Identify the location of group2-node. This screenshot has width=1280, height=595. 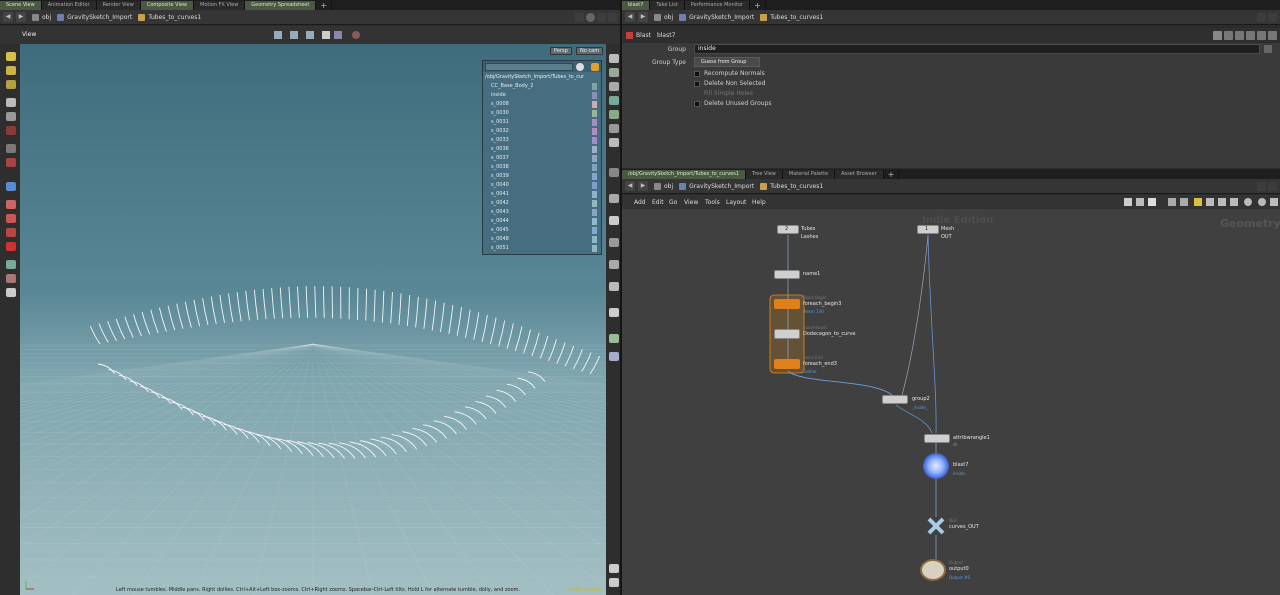
(895, 399).